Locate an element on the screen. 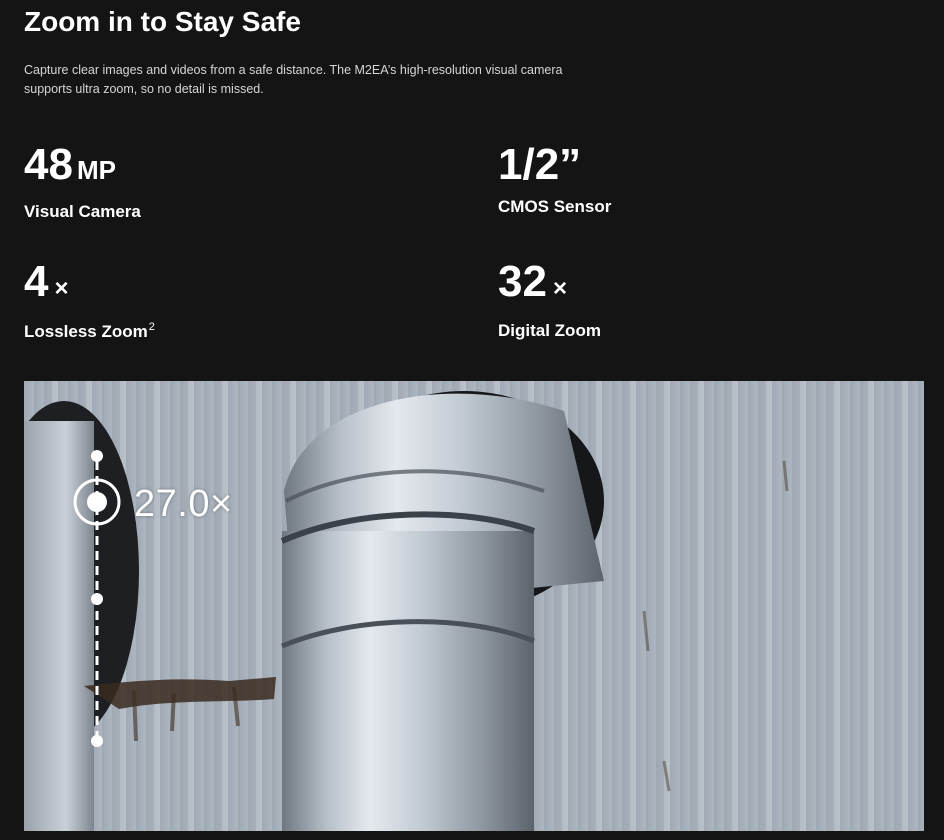 This screenshot has width=944, height=840. section-title: Zoom in to Stay Safe is located at coordinates (162, 21).